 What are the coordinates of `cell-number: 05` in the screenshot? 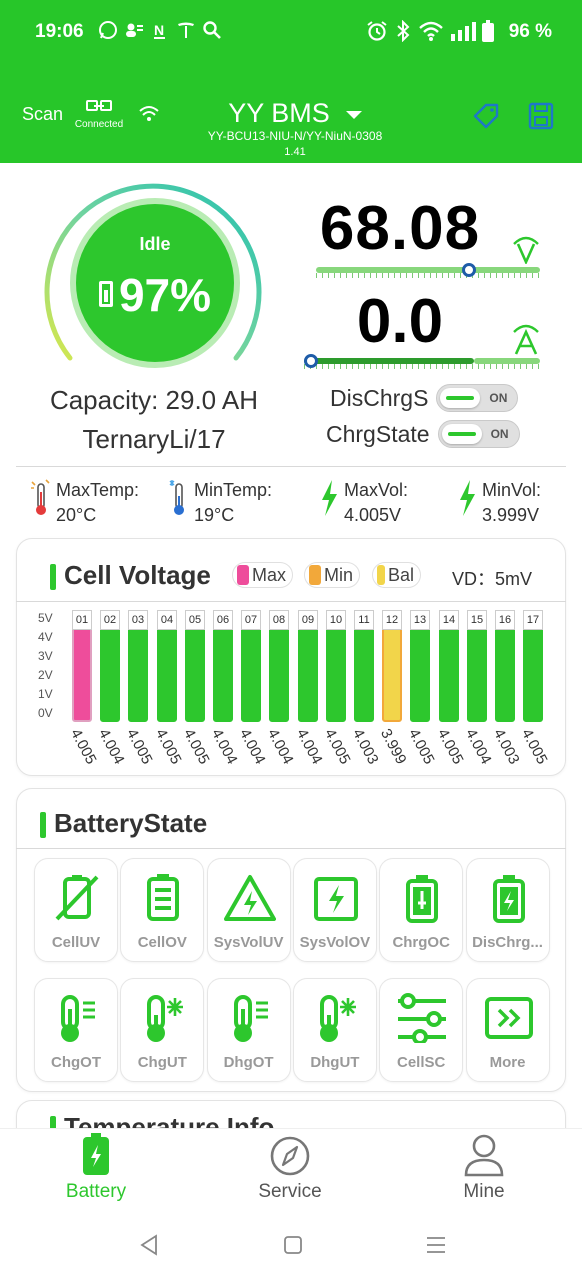 It's located at (195, 620).